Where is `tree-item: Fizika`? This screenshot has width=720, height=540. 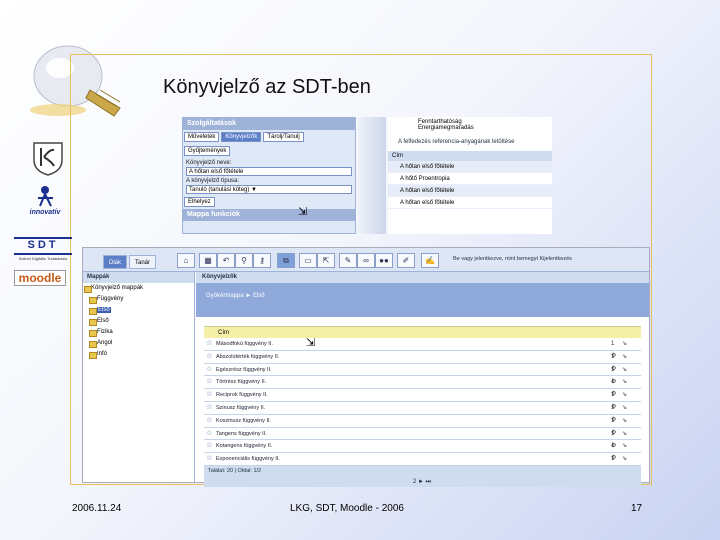
tree-item: Fizika is located at coordinates (138, 332).